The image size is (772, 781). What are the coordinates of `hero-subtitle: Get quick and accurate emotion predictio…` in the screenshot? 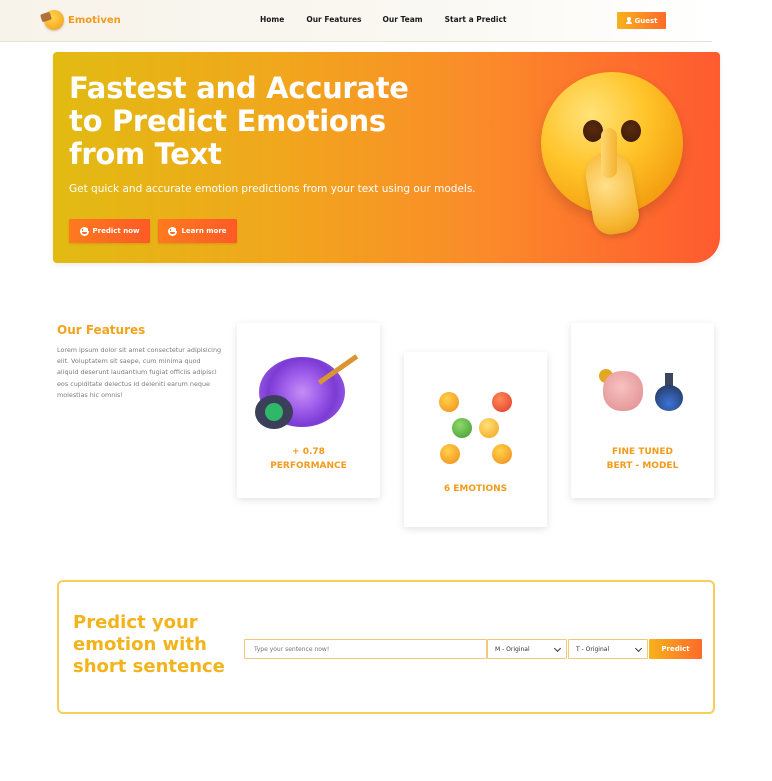 It's located at (272, 189).